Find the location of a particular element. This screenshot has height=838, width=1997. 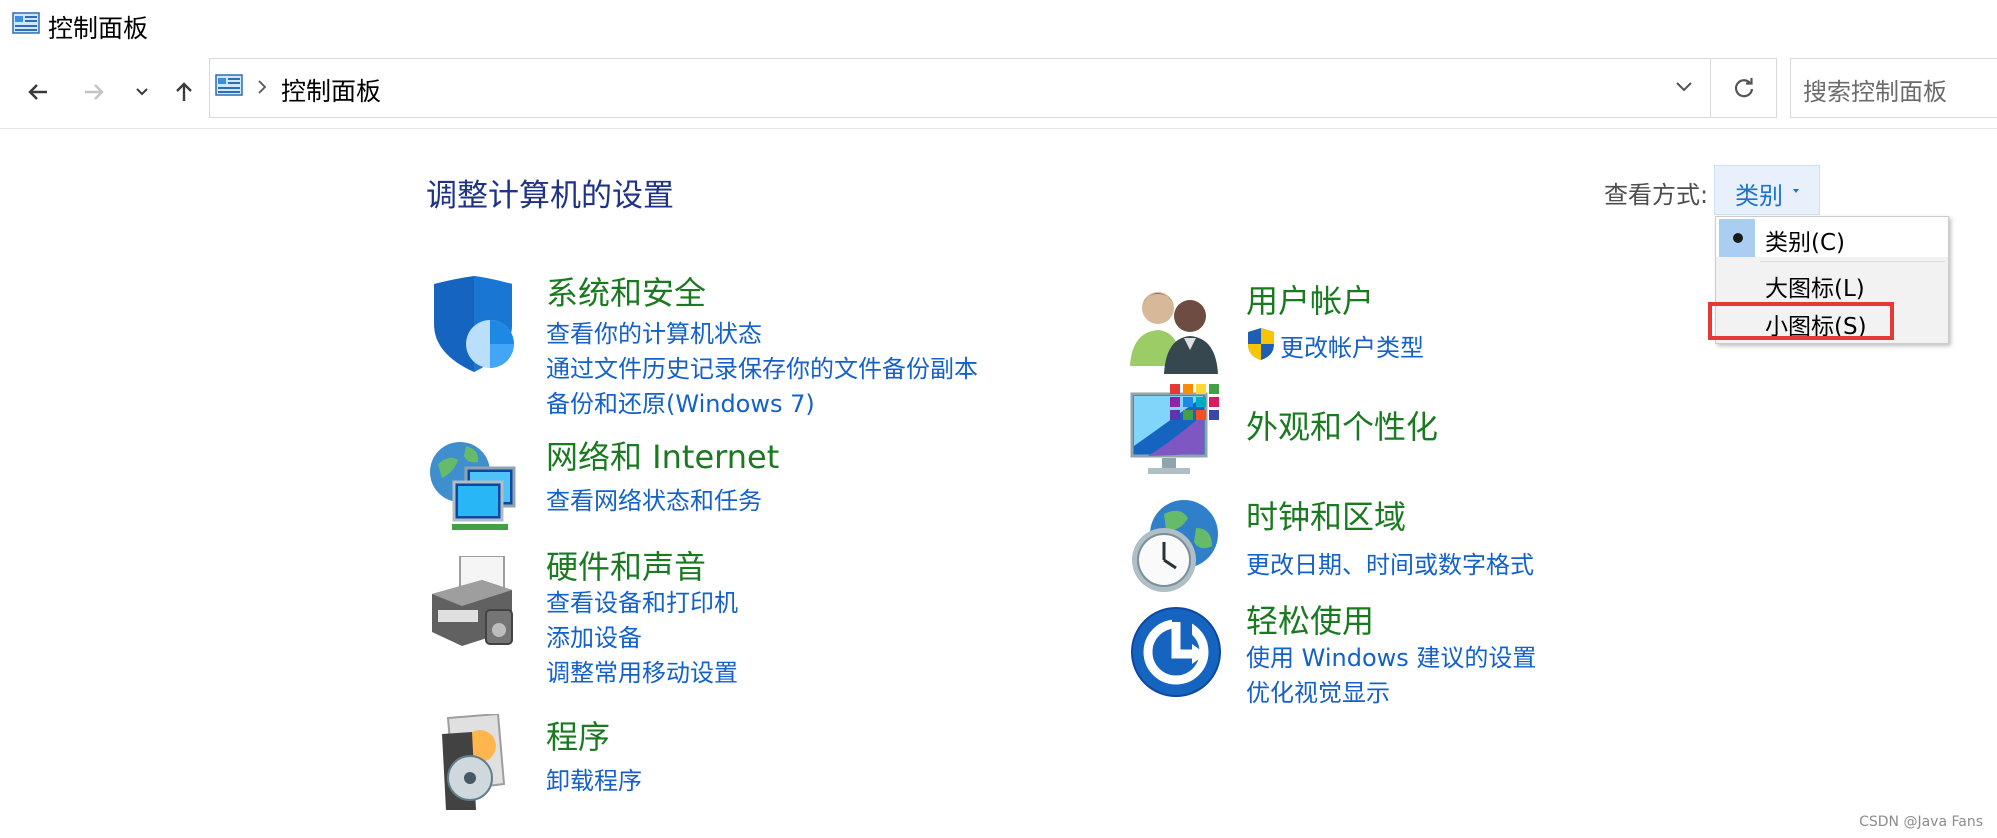

category-link: 添加设备 is located at coordinates (594, 635).